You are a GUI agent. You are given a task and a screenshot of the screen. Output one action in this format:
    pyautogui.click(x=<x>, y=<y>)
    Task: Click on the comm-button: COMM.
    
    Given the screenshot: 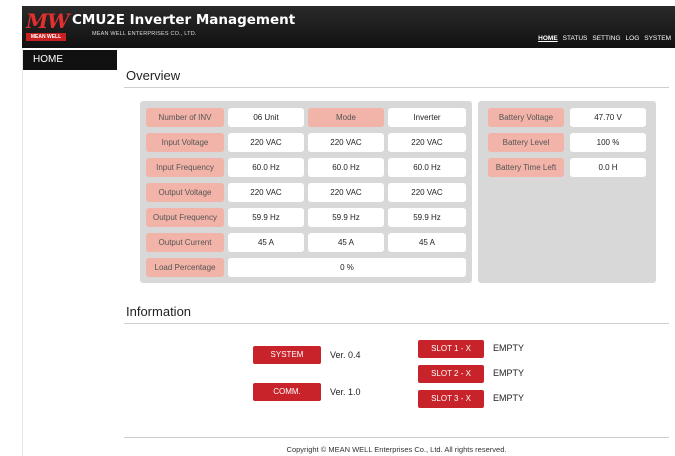 What is the action you would take?
    pyautogui.click(x=287, y=392)
    